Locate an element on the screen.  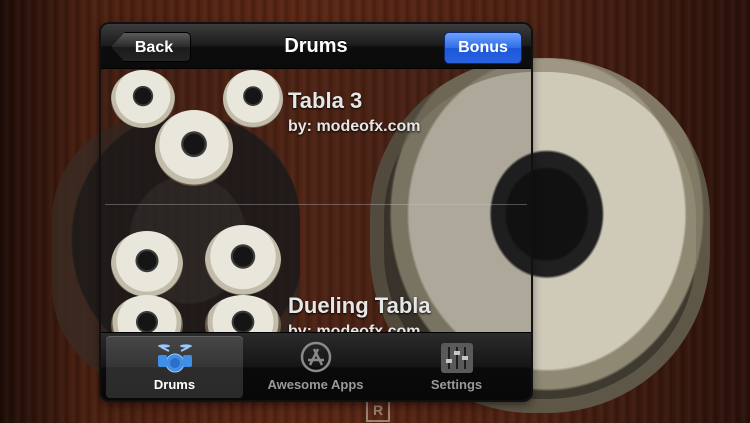
sliders-icon is located at coordinates (456, 358).